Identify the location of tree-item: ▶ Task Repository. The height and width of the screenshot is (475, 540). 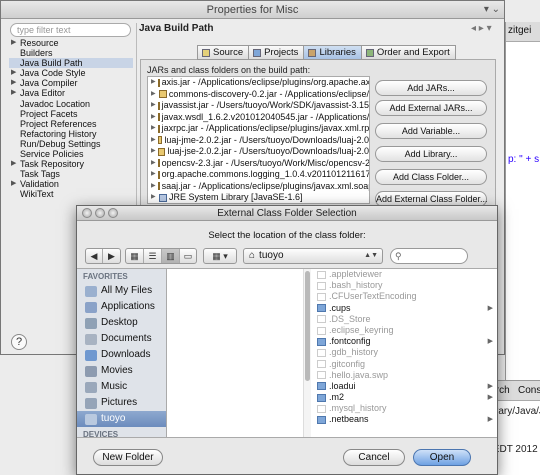
(71, 164).